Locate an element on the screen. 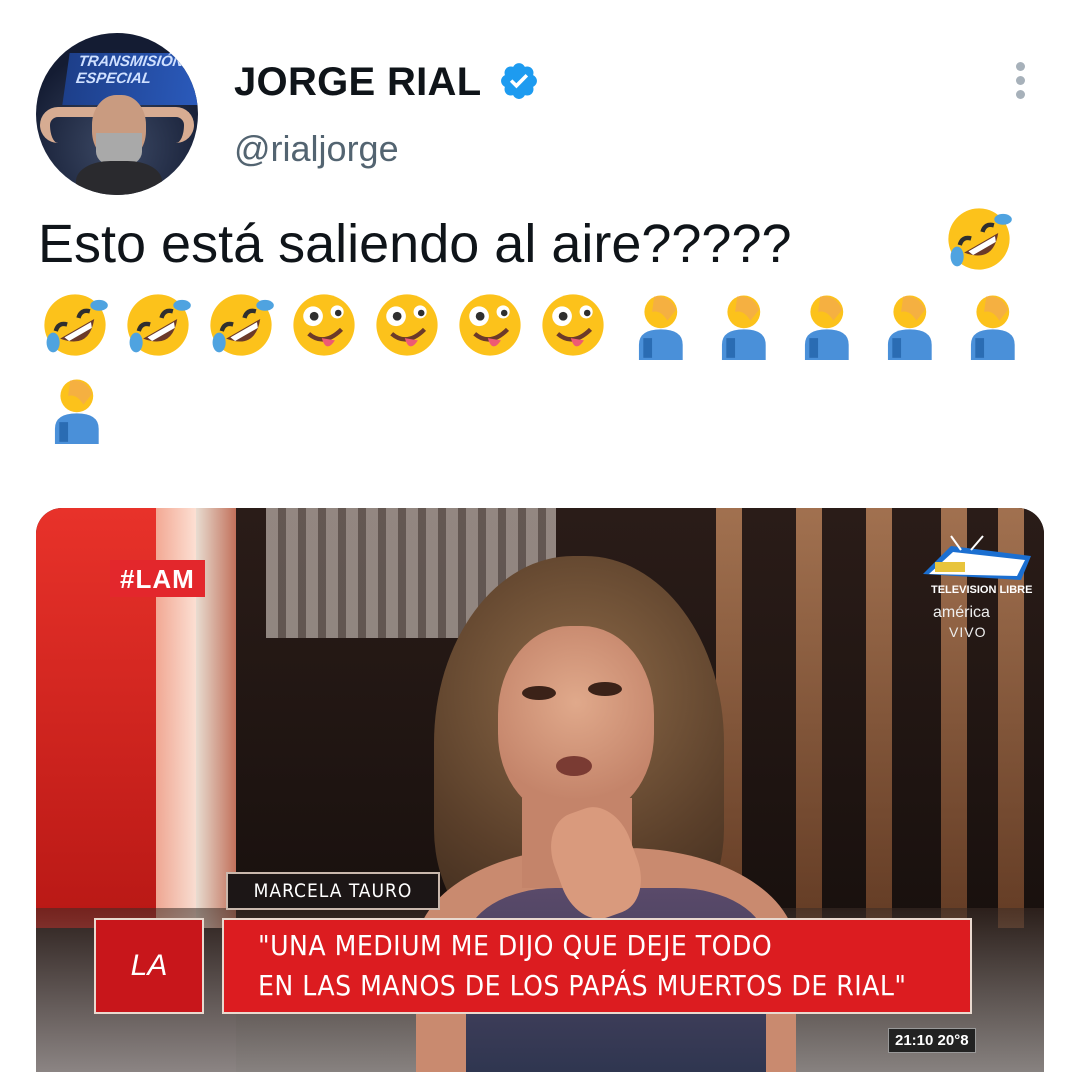 This screenshot has height=1072, width=1080. quote-line-1: "UNA MEDIUM ME DIJO QUE DEJE TODO is located at coordinates (515, 945).